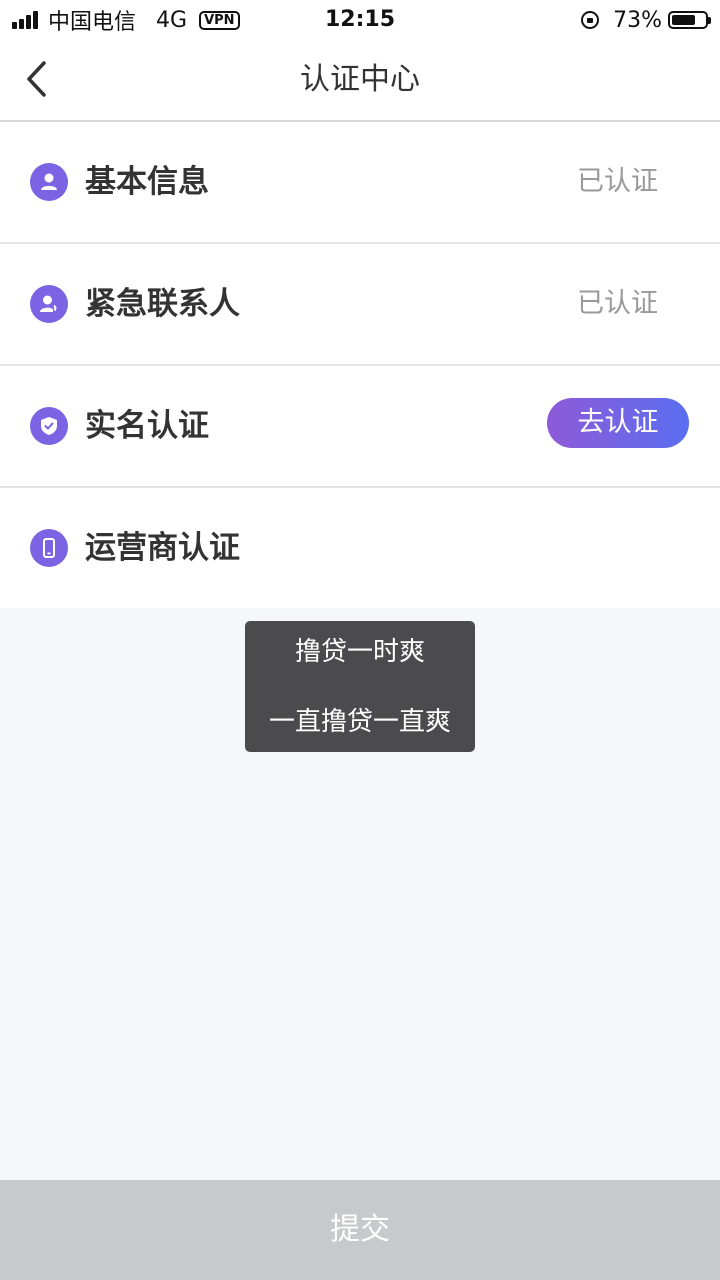 Image resolution: width=720 pixels, height=1280 pixels. Describe the element at coordinates (360, 1230) in the screenshot. I see `submit-button: 提交` at that location.